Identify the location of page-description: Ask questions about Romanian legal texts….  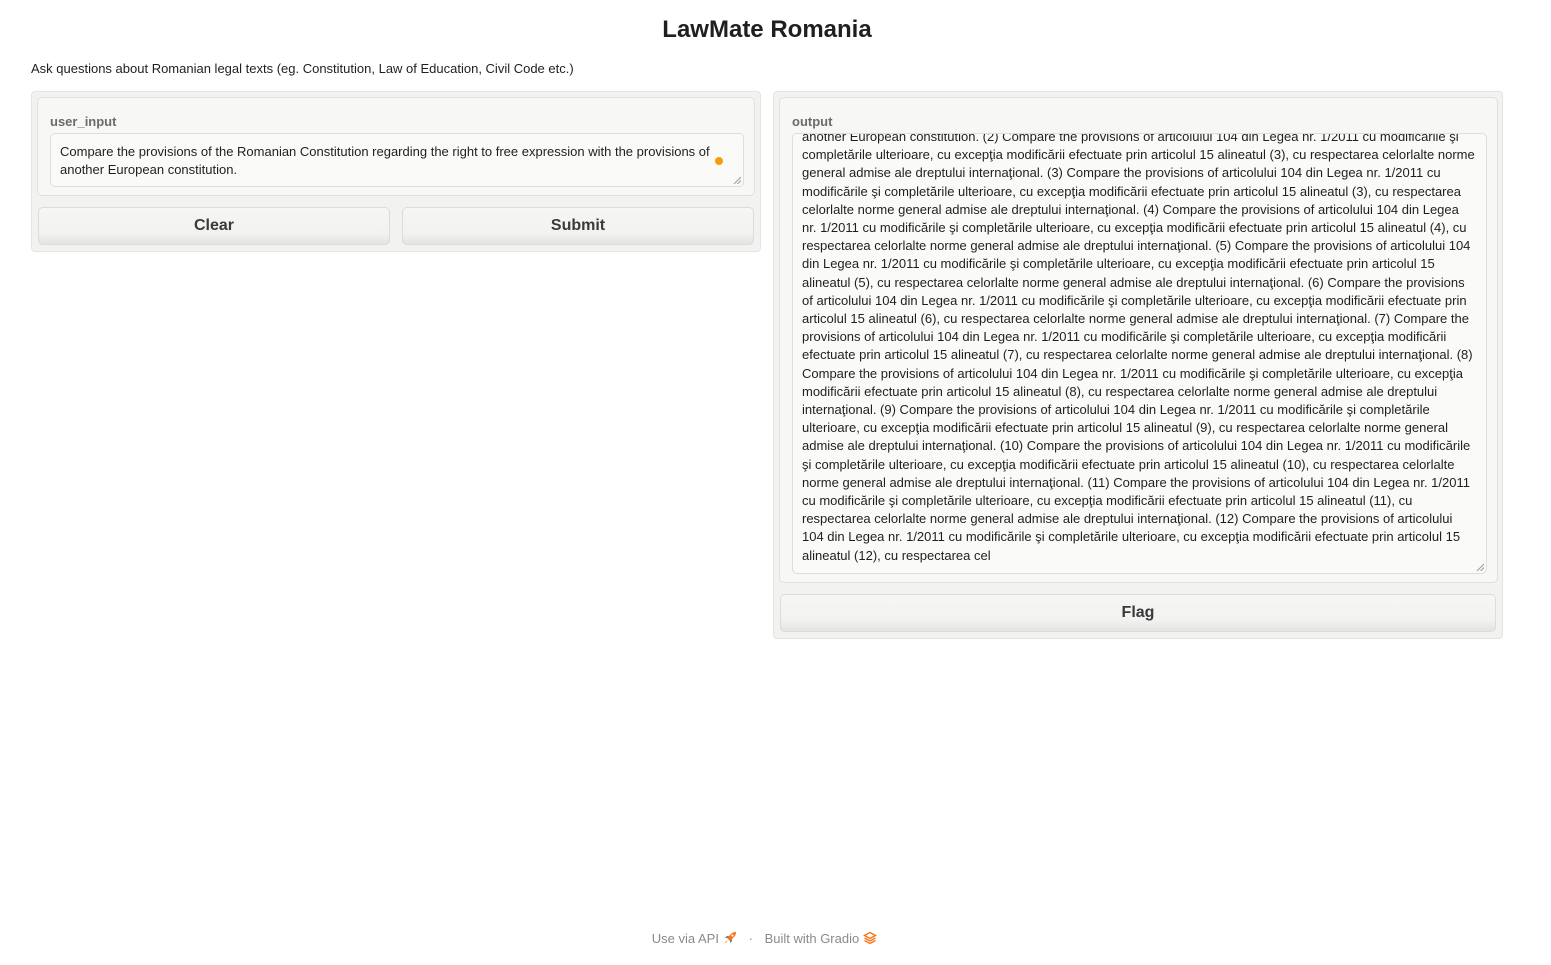
(302, 68).